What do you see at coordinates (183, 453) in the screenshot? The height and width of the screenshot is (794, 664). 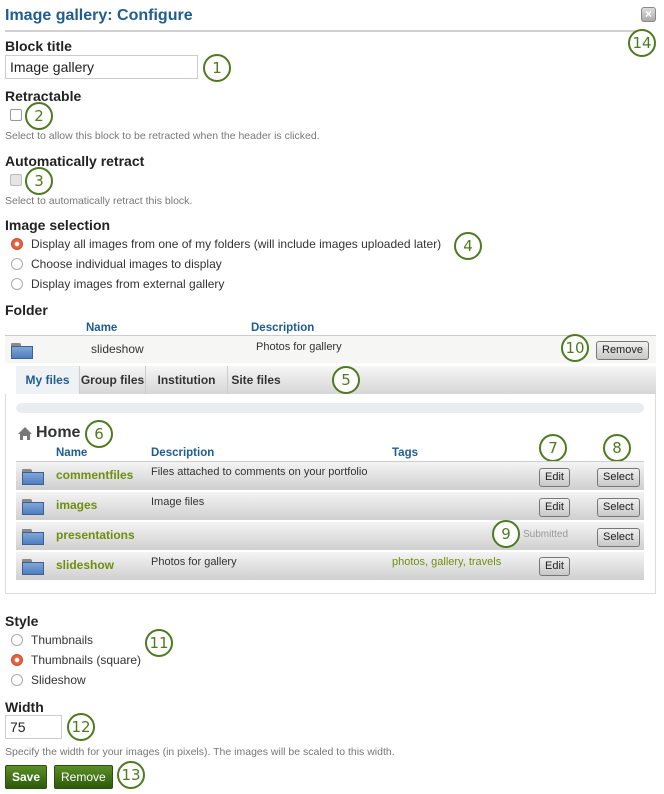 I see `browser-col-description: Description` at bounding box center [183, 453].